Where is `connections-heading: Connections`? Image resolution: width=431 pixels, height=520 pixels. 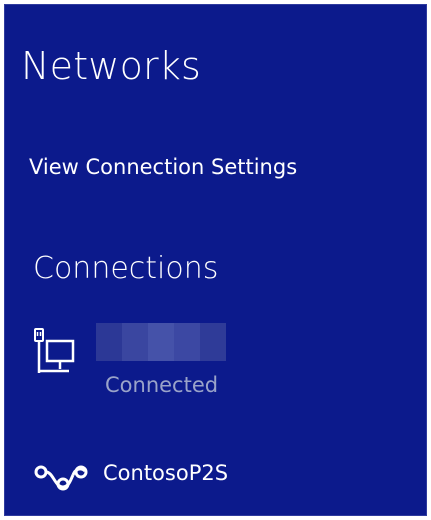 connections-heading: Connections is located at coordinates (126, 268).